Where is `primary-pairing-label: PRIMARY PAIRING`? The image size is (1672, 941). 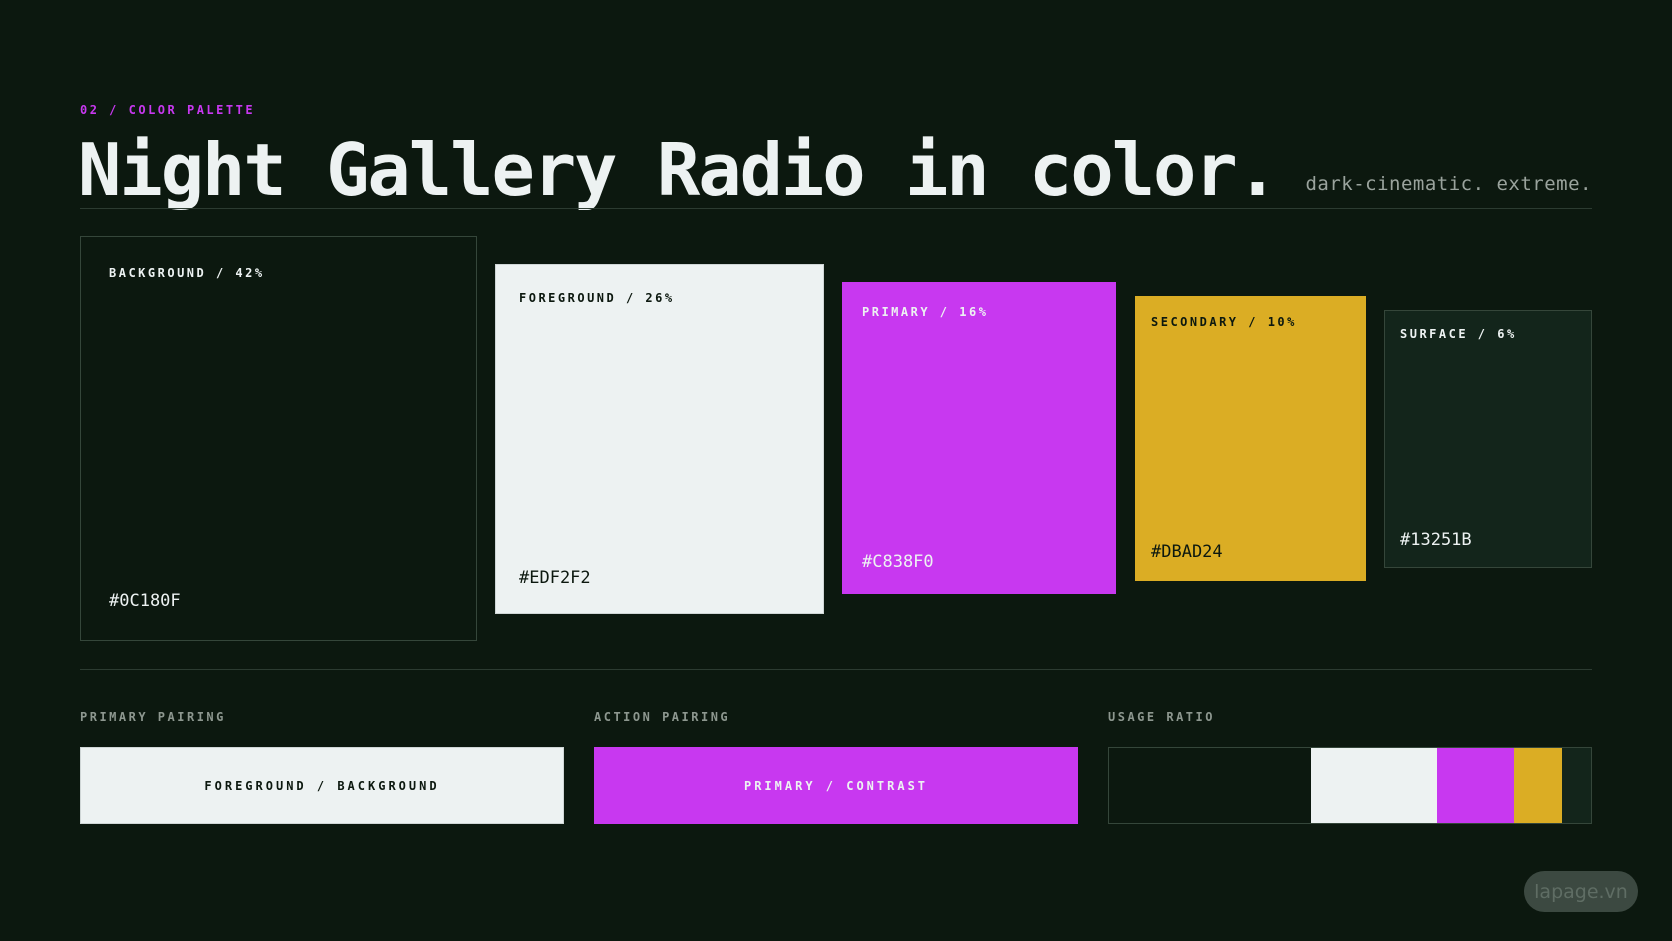 primary-pairing-label: PRIMARY PAIRING is located at coordinates (153, 717).